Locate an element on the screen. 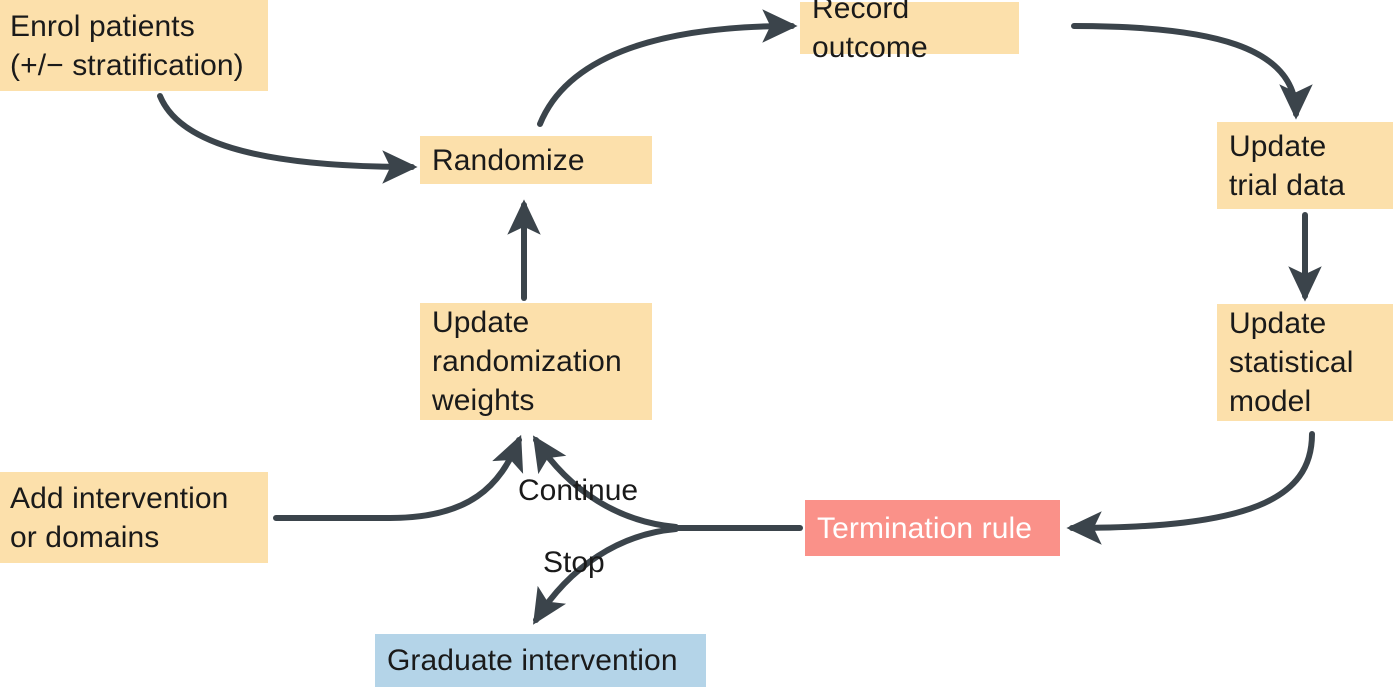 The height and width of the screenshot is (689, 1393). node-update-trial-data: Update trial data is located at coordinates (1305, 165).